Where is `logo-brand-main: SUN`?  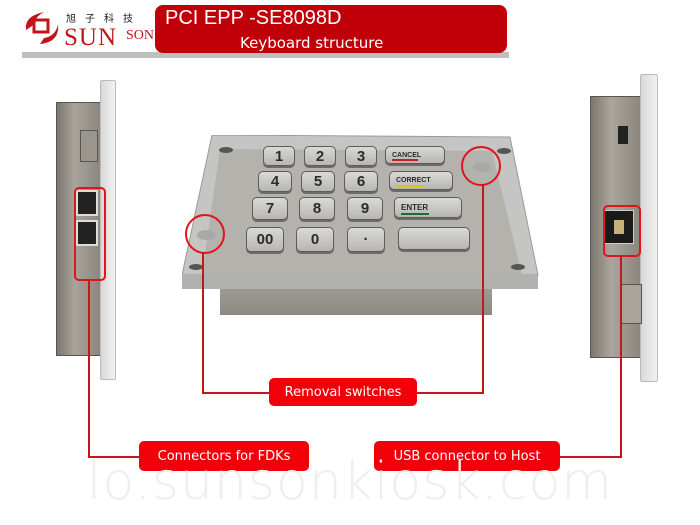
logo-brand-main: SUN is located at coordinates (91, 37).